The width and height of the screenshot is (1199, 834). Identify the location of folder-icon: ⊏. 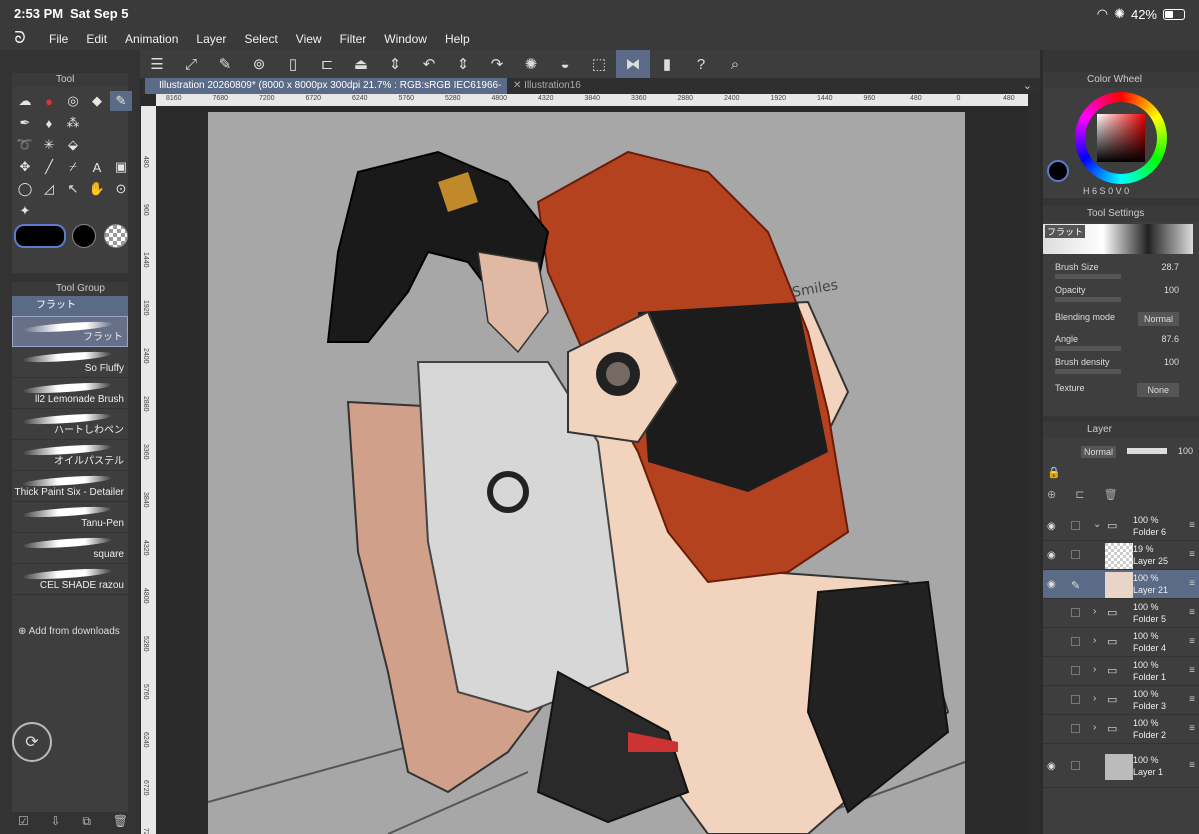
(1083, 495).